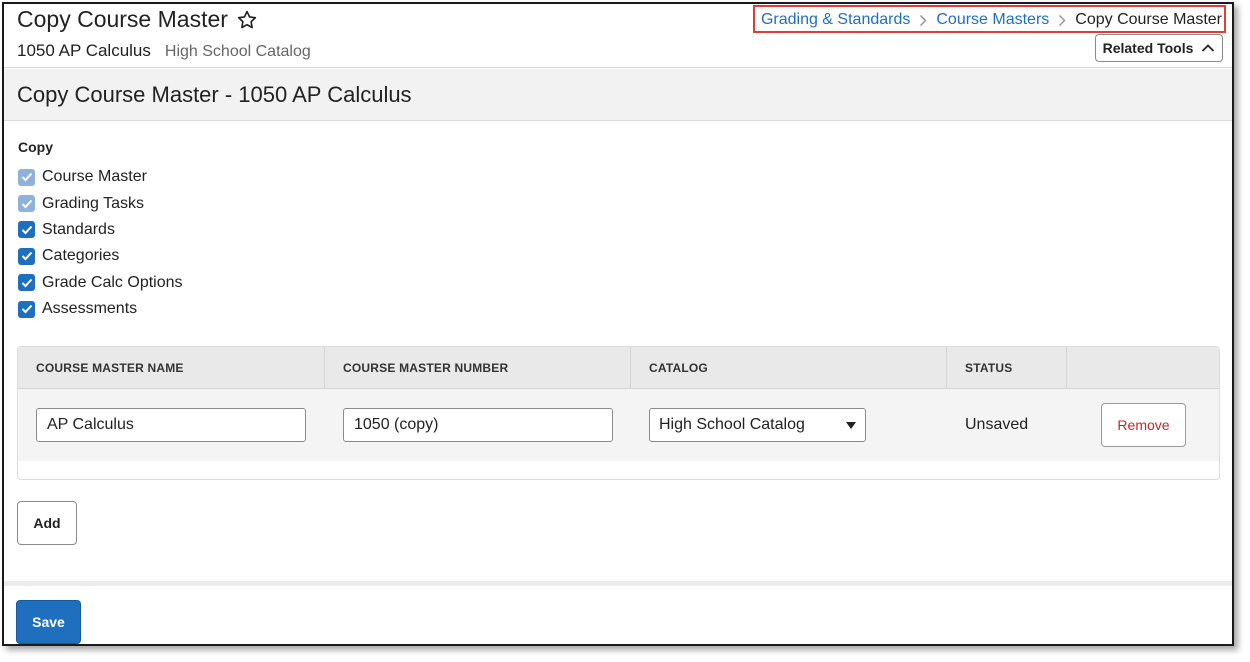 The width and height of the screenshot is (1250, 662). What do you see at coordinates (93, 203) in the screenshot?
I see `checkbox-label: Grading Tasks` at bounding box center [93, 203].